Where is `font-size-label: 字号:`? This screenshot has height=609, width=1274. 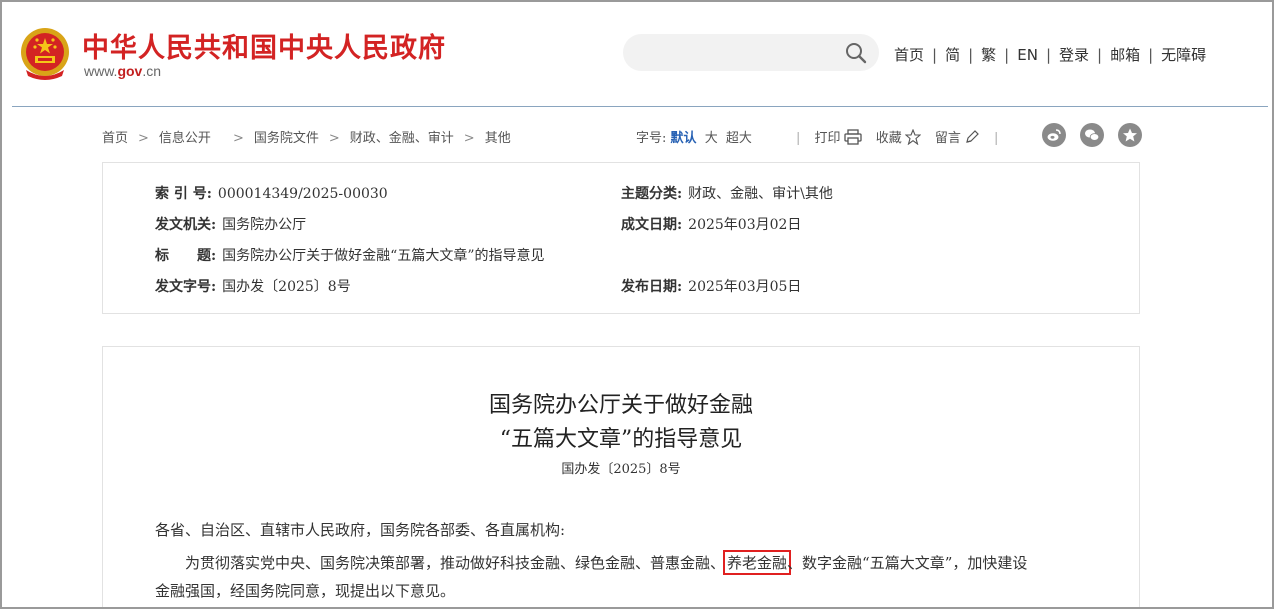
font-size-label: 字号: is located at coordinates (651, 138).